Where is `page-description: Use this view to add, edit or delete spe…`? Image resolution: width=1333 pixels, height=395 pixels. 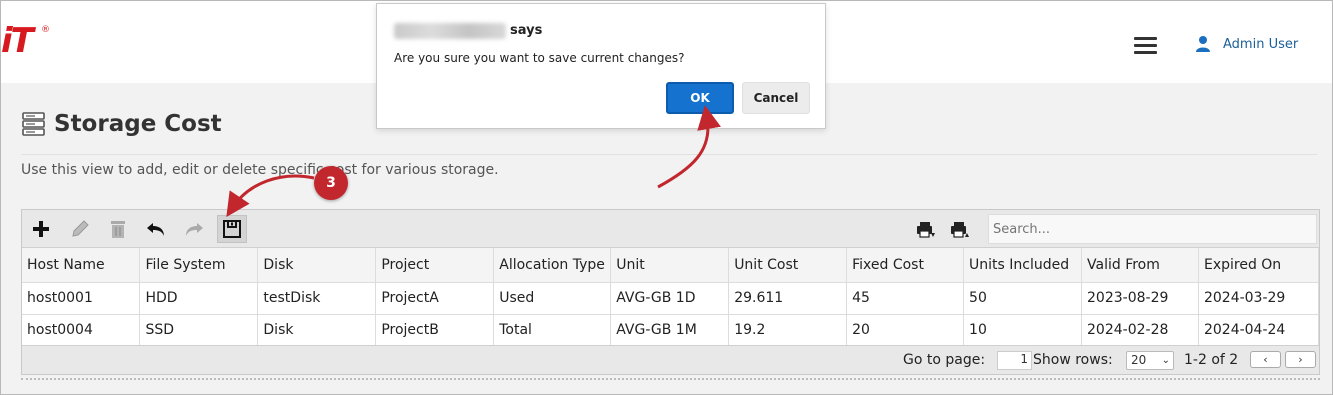 page-description: Use this view to add, edit or delete spe… is located at coordinates (260, 170).